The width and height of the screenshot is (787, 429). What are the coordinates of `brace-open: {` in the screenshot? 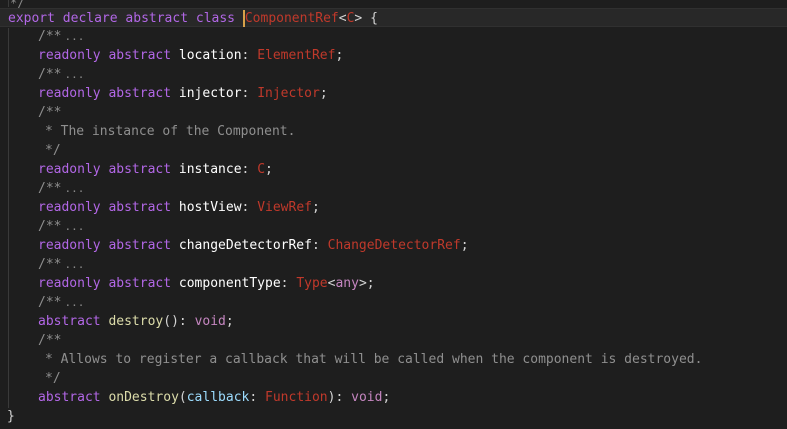 It's located at (374, 18).